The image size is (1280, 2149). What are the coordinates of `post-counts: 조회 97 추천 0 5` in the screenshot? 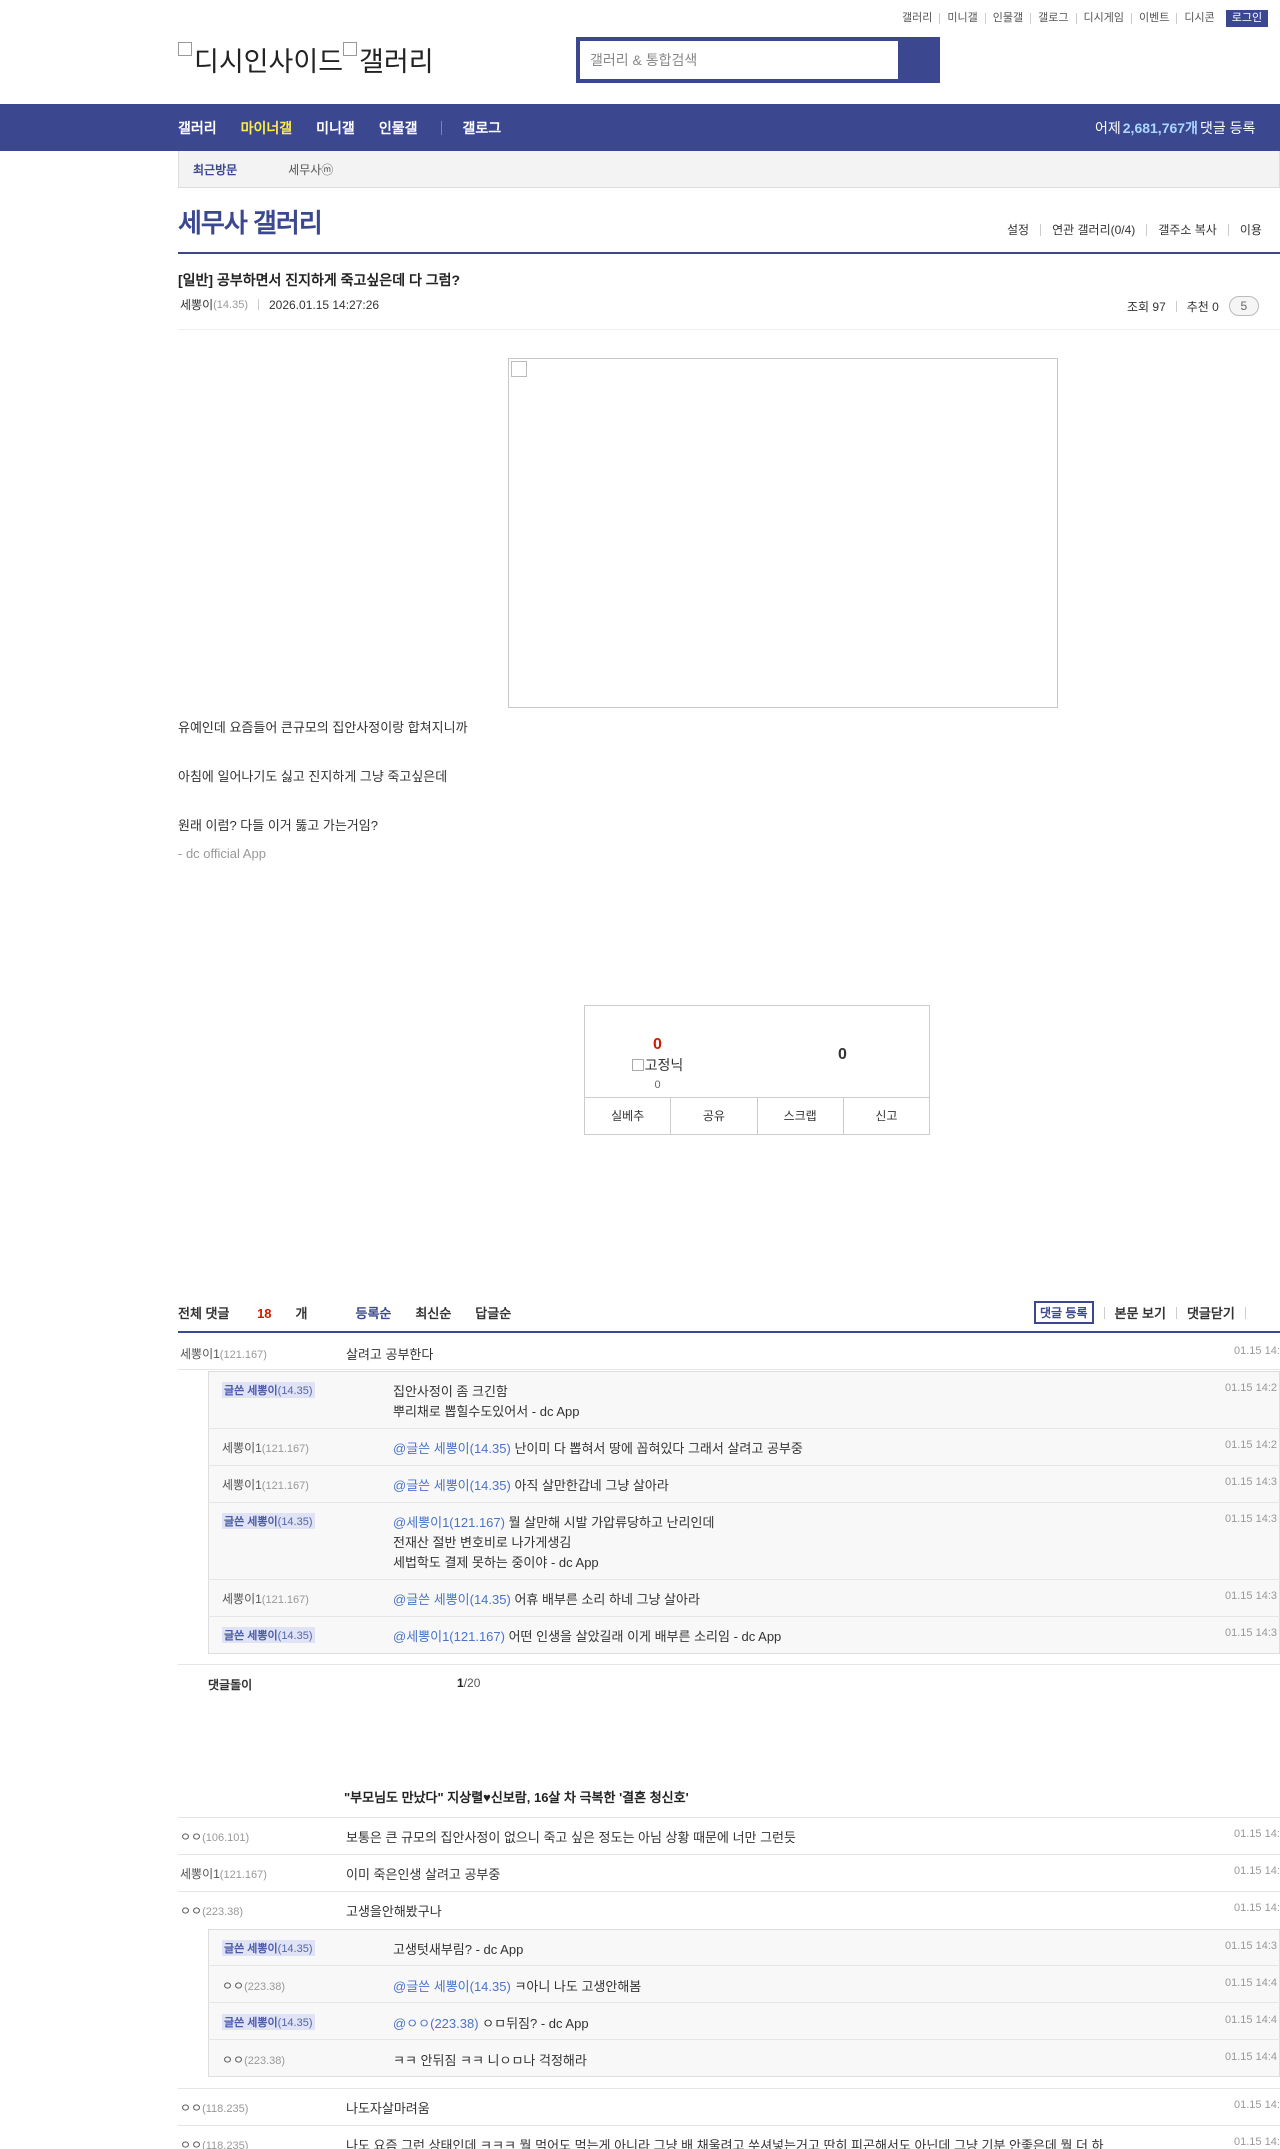 It's located at (1193, 306).